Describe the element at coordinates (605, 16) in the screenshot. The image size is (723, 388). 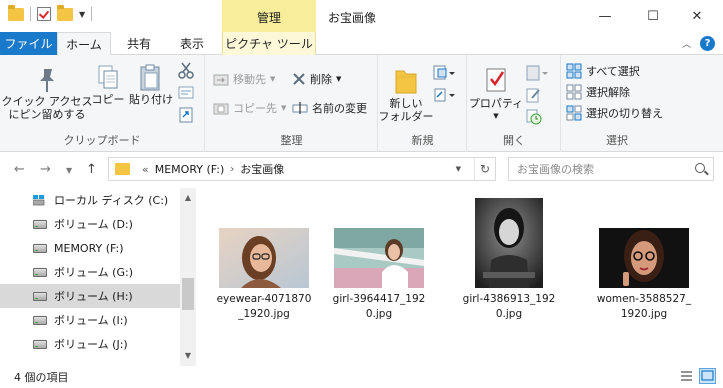
I see `minimize-button: —` at that location.